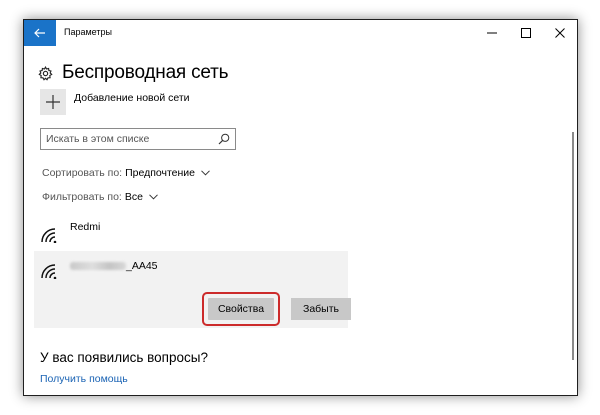  What do you see at coordinates (192, 289) in the screenshot?
I see `network-item-selected: _AA45 Свойства Забыть` at bounding box center [192, 289].